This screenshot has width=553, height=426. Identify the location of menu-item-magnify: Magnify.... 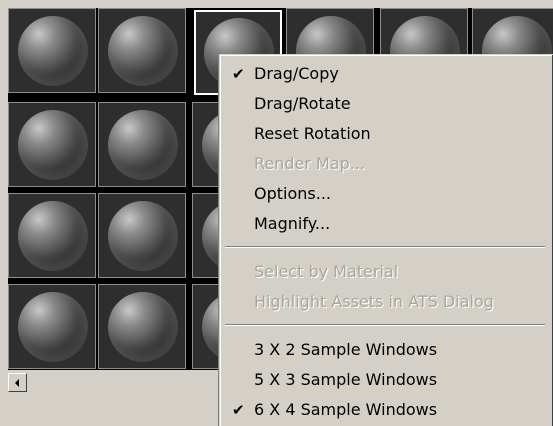
(386, 224).